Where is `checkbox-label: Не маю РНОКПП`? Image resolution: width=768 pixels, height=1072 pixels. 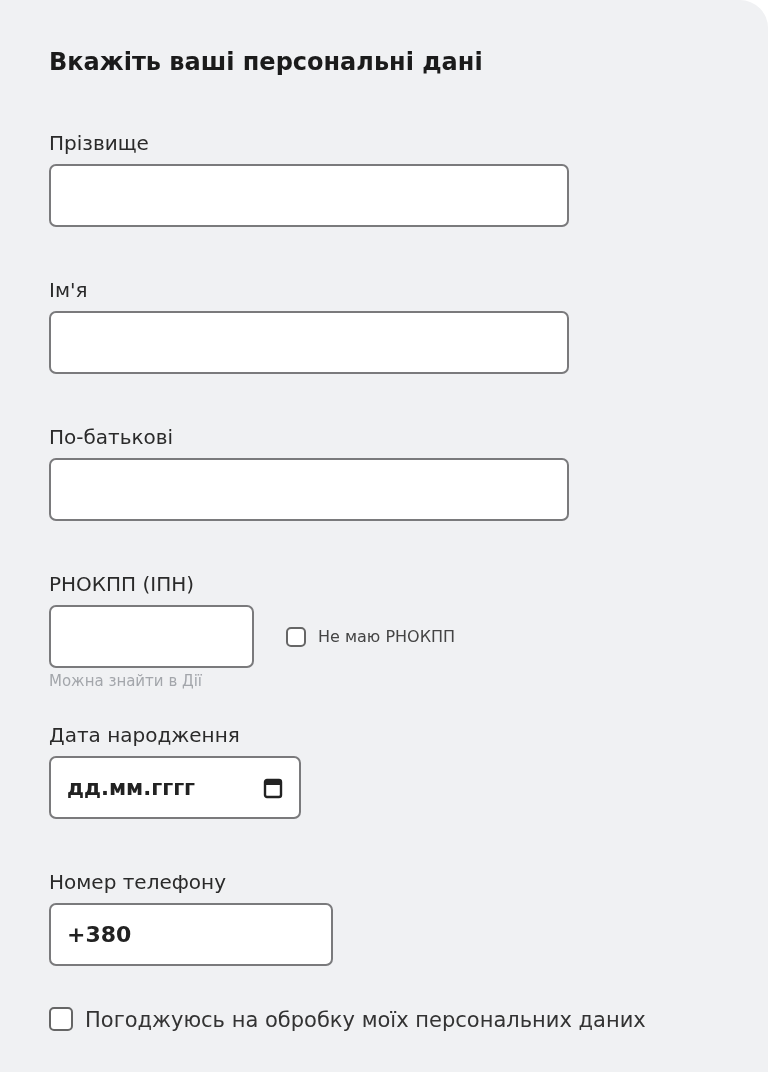 checkbox-label: Не маю РНОКПП is located at coordinates (387, 636).